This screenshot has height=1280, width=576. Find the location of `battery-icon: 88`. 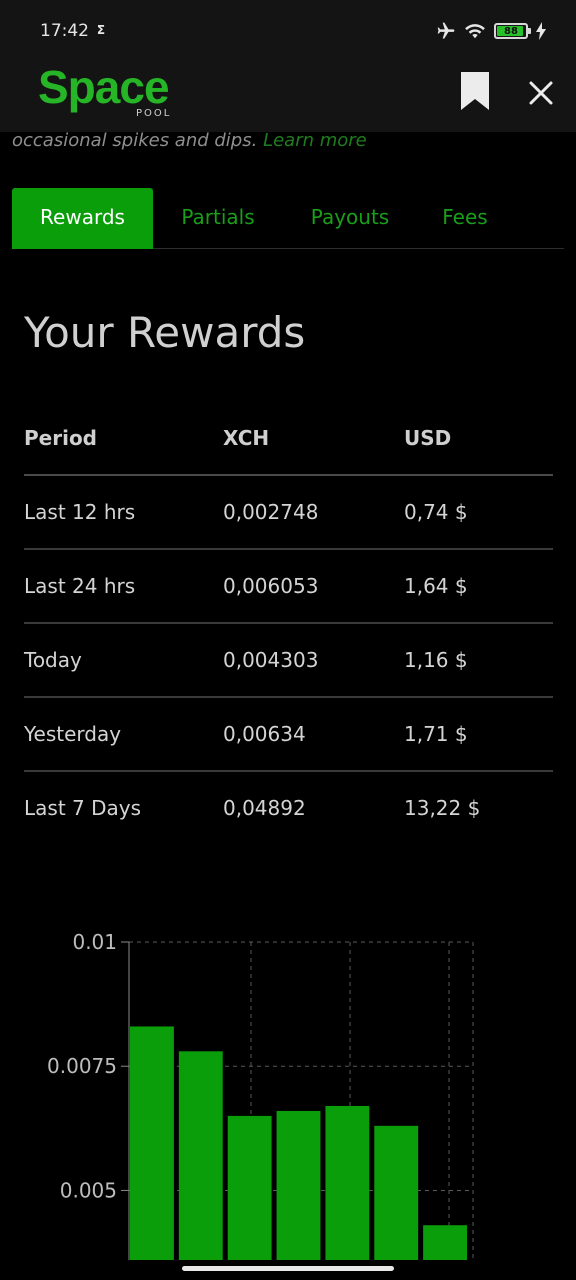

battery-icon: 88 is located at coordinates (512, 31).